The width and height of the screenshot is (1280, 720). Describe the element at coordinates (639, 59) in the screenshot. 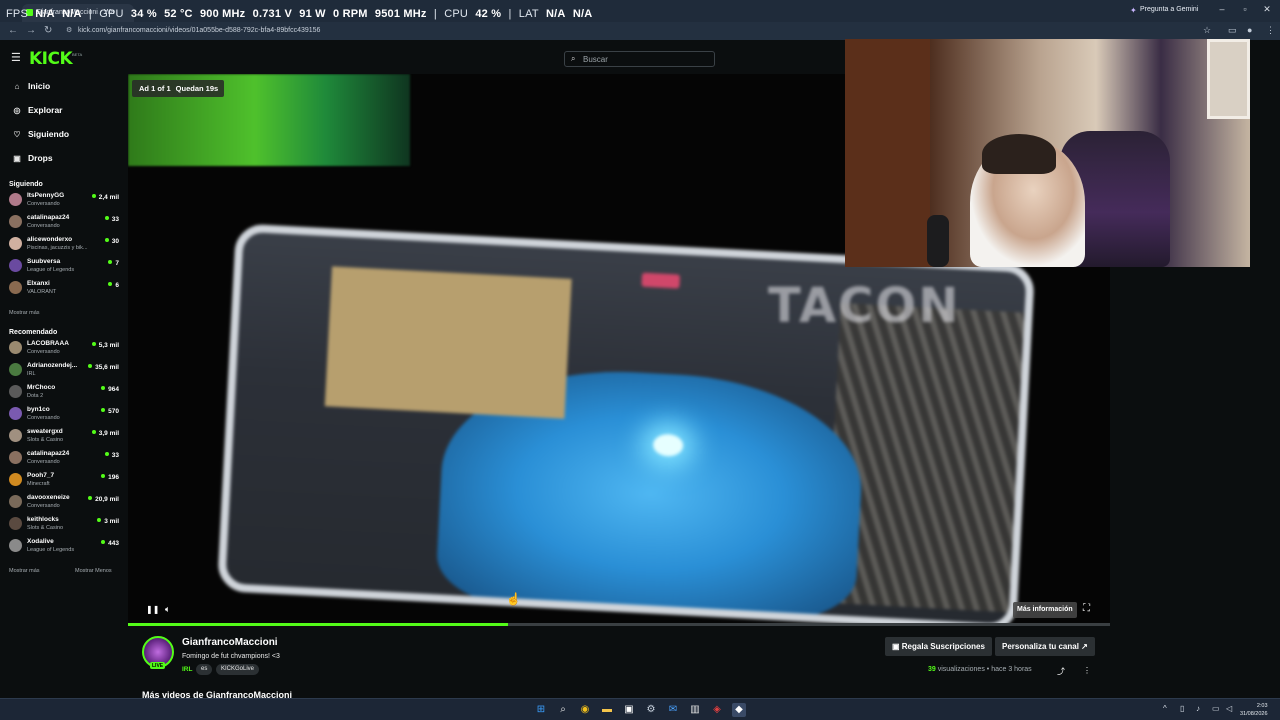

I see `search-input: ⌕ Buscar` at that location.